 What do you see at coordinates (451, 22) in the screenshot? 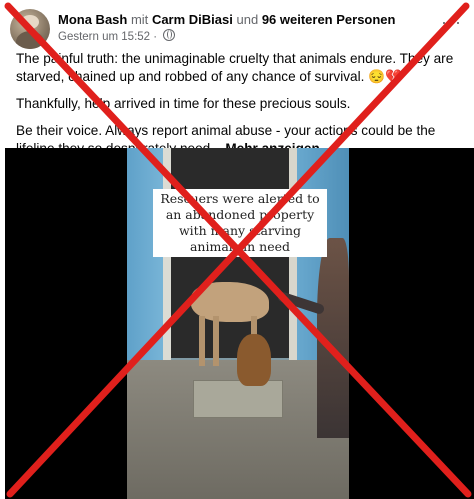
I see `more-options-icon: ···` at bounding box center [451, 22].